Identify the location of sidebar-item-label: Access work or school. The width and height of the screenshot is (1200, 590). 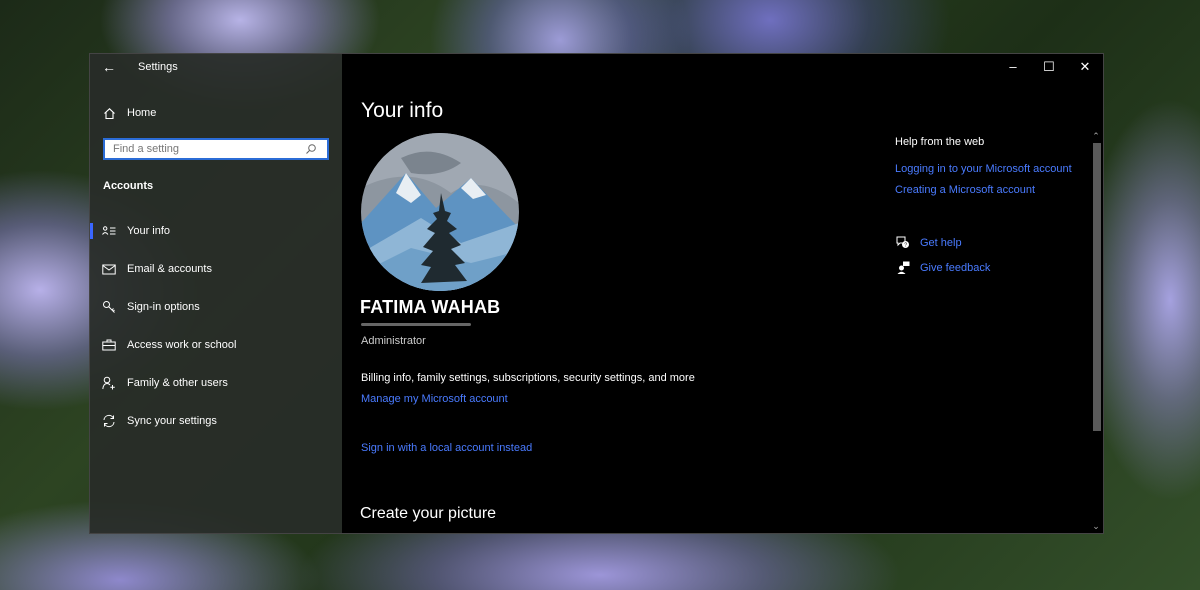
(182, 345).